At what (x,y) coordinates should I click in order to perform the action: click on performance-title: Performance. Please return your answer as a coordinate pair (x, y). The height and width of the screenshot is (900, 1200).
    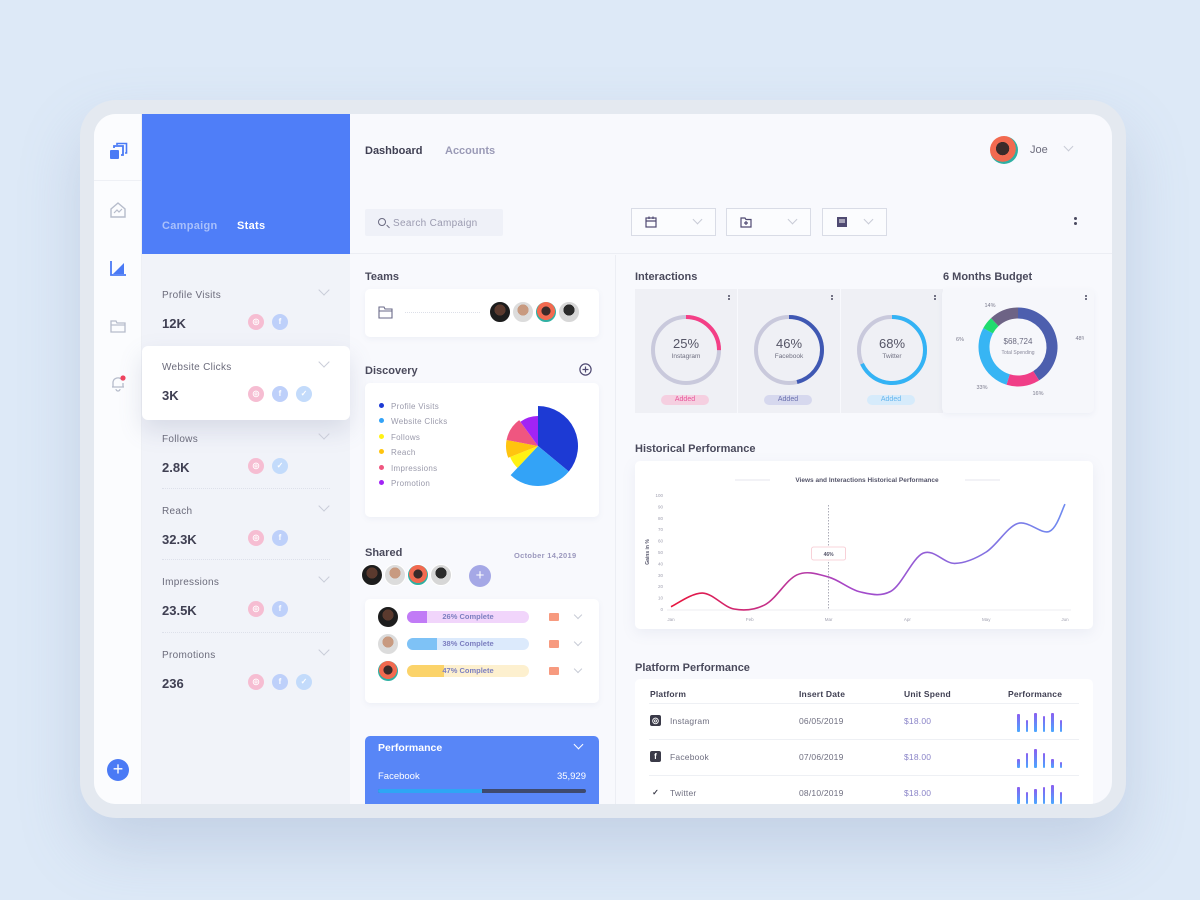
    Looking at the image, I should click on (410, 748).